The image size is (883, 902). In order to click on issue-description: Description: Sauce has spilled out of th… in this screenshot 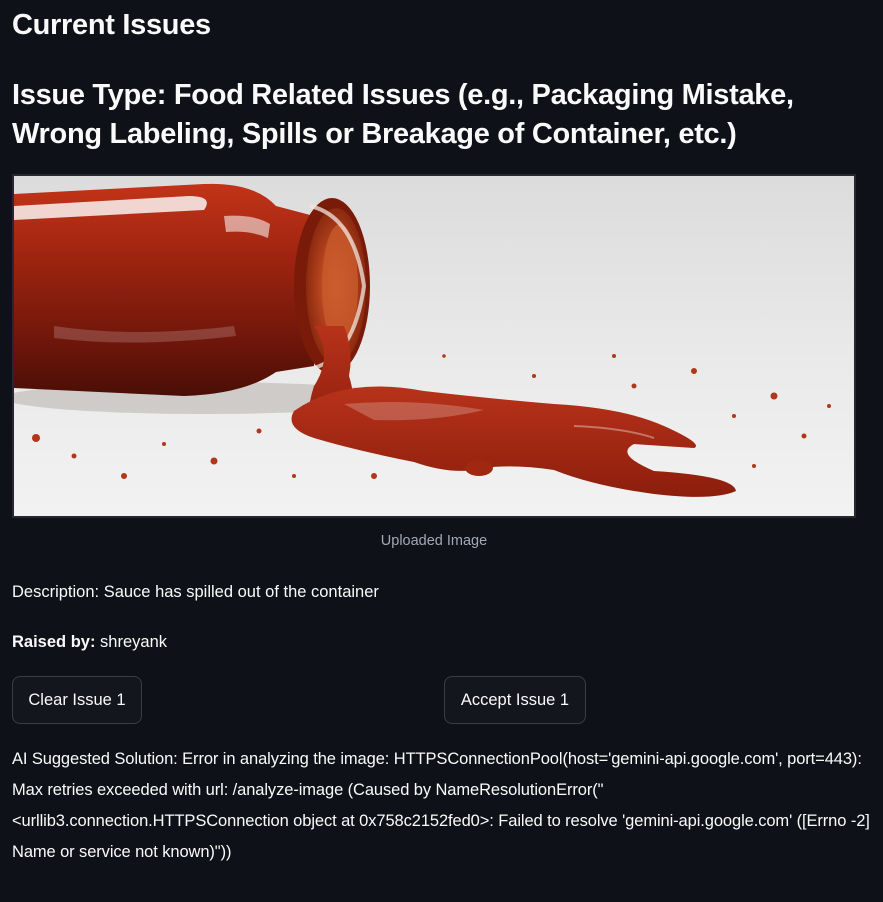, I will do `click(195, 592)`.